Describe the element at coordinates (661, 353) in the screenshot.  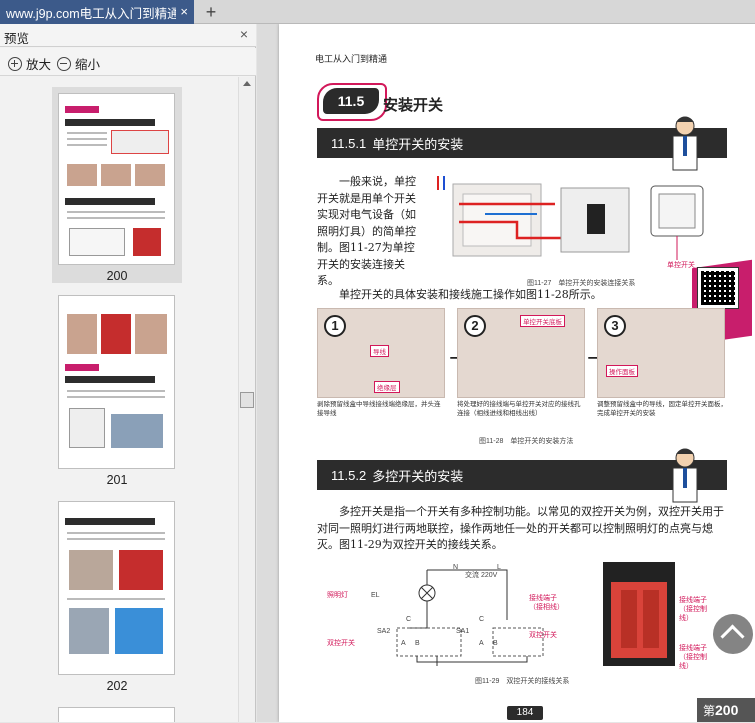
I see `step-3-photo: 3 操作面板` at that location.